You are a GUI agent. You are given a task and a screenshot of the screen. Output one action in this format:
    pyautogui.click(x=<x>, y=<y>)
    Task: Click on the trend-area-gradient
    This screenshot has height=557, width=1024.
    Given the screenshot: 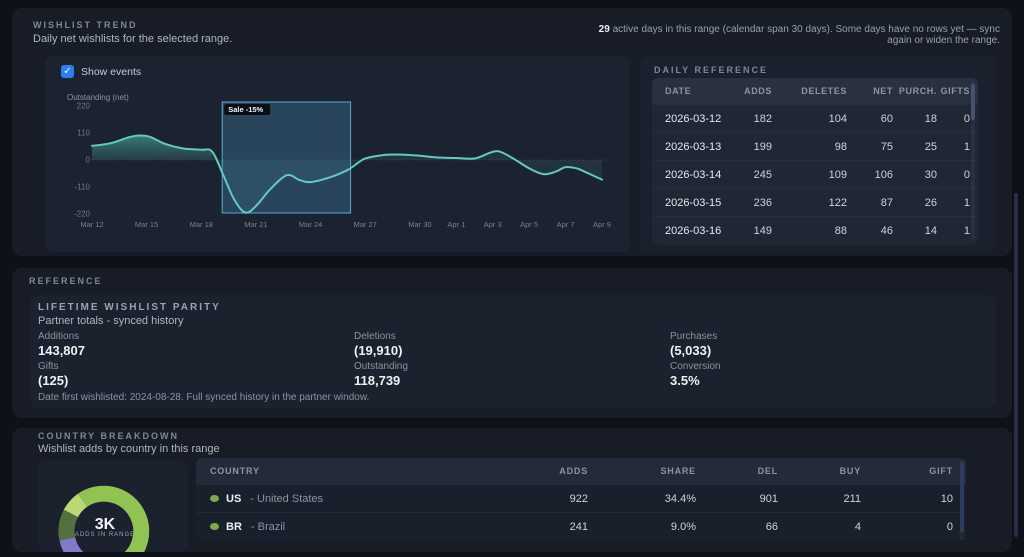 What is the action you would take?
    pyautogui.click(x=152, y=147)
    